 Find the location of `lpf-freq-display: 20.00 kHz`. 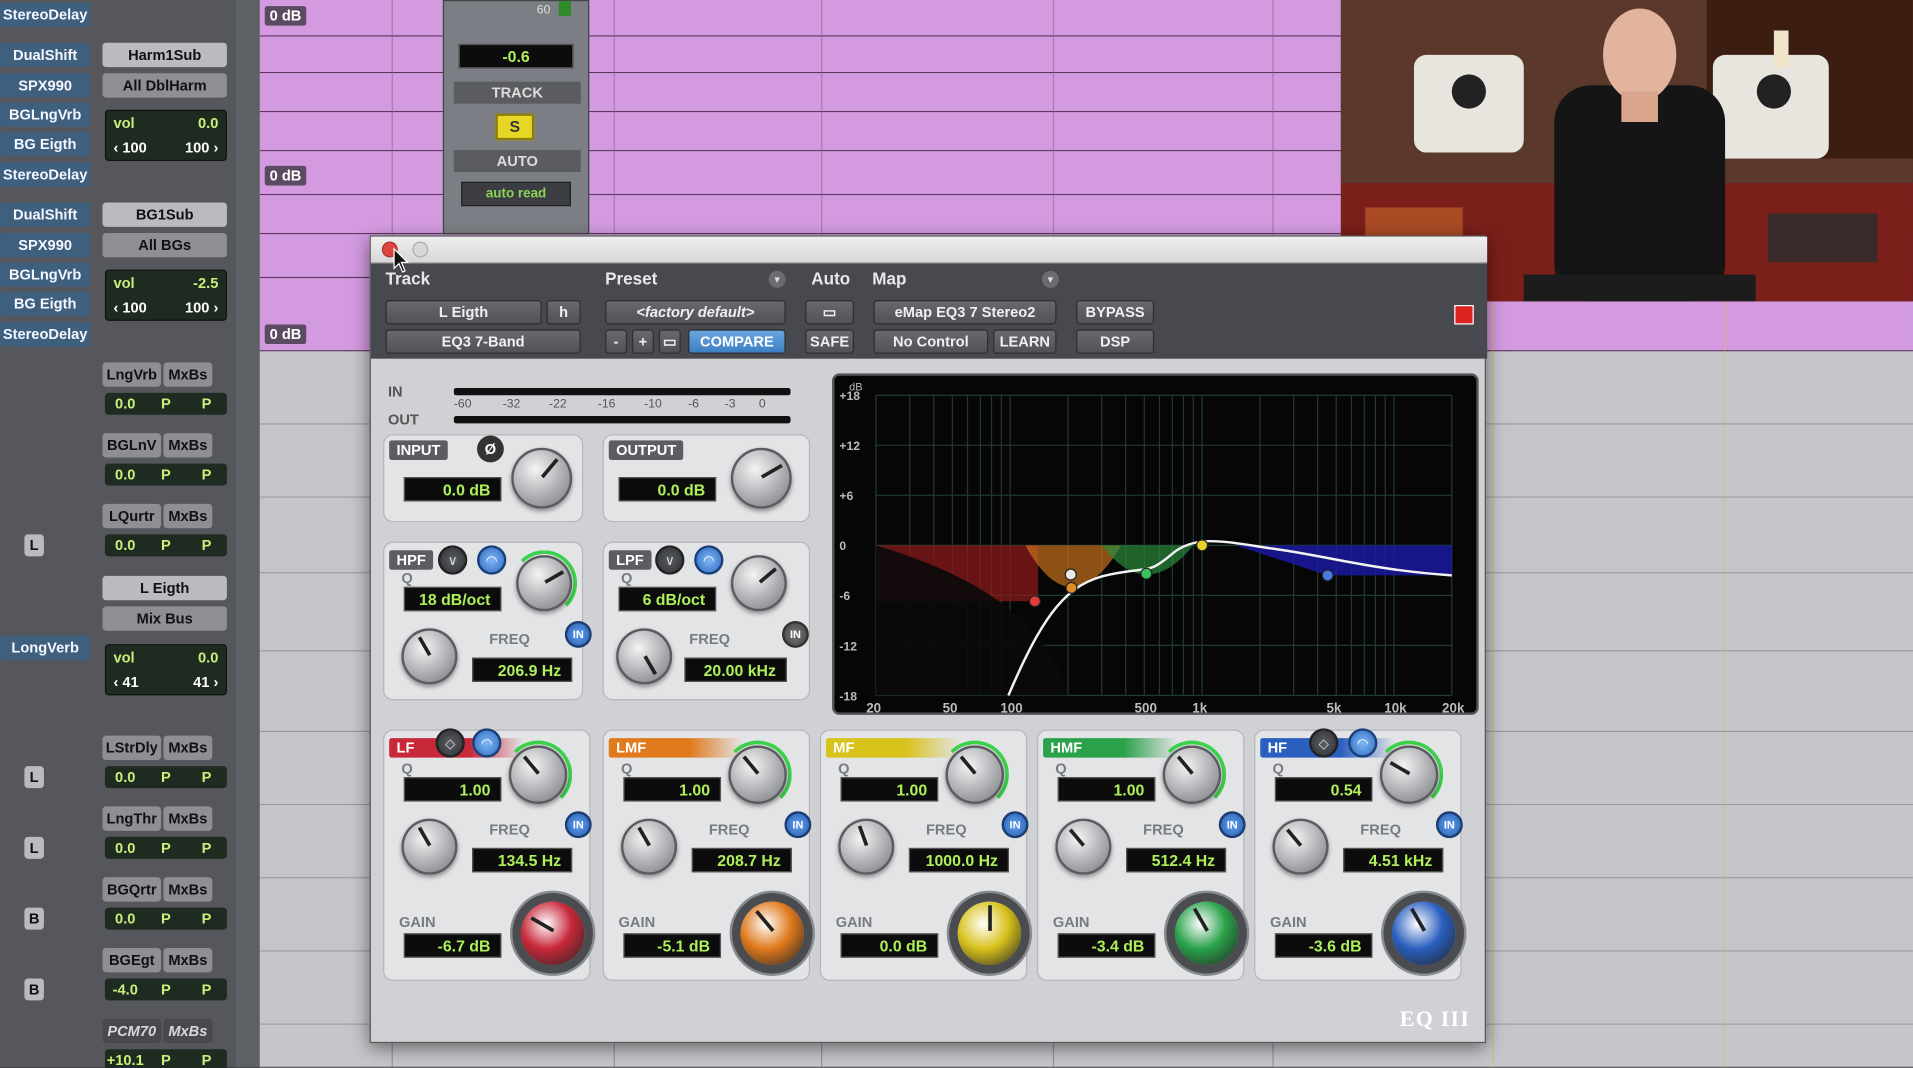

lpf-freq-display: 20.00 kHz is located at coordinates (735, 669).